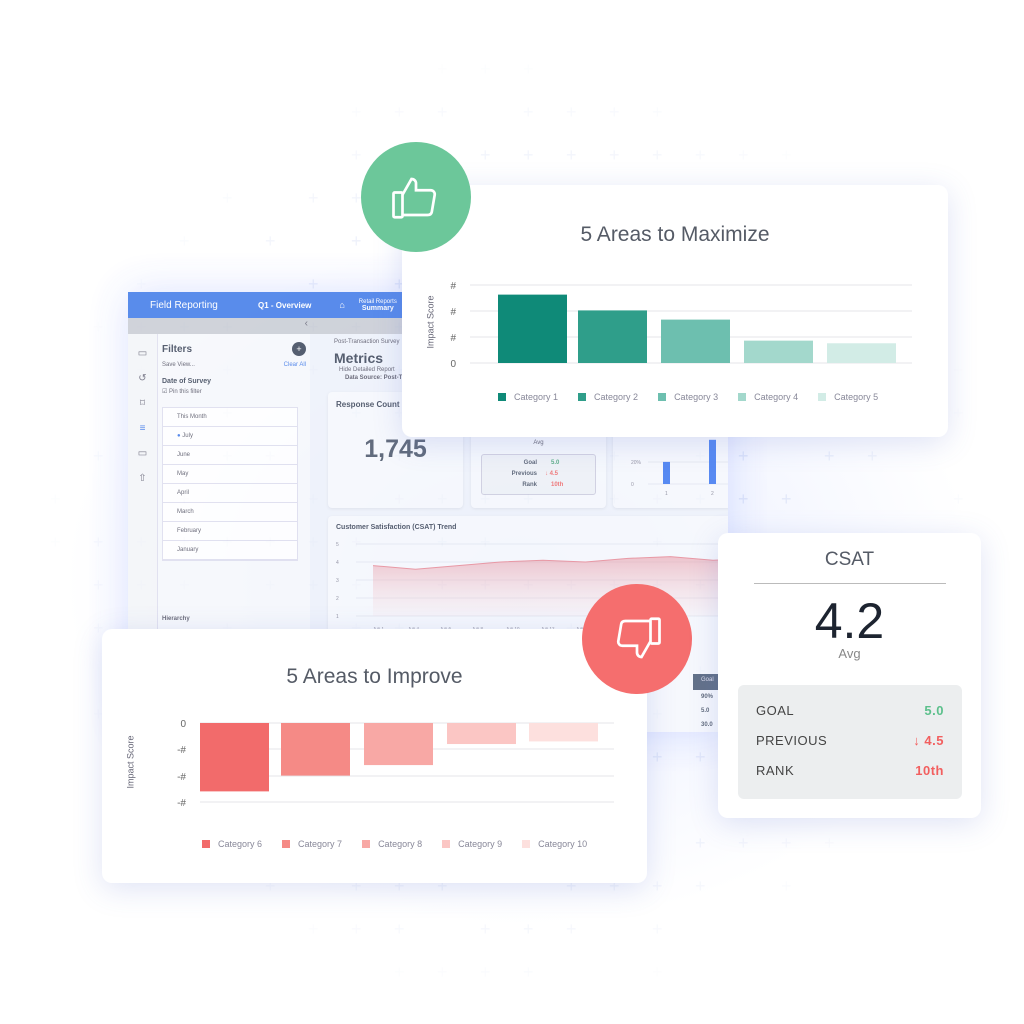 Image resolution: width=1024 pixels, height=1024 pixels. What do you see at coordinates (374, 378) in the screenshot?
I see `data-source: Data Source: Post-Tr` at bounding box center [374, 378].